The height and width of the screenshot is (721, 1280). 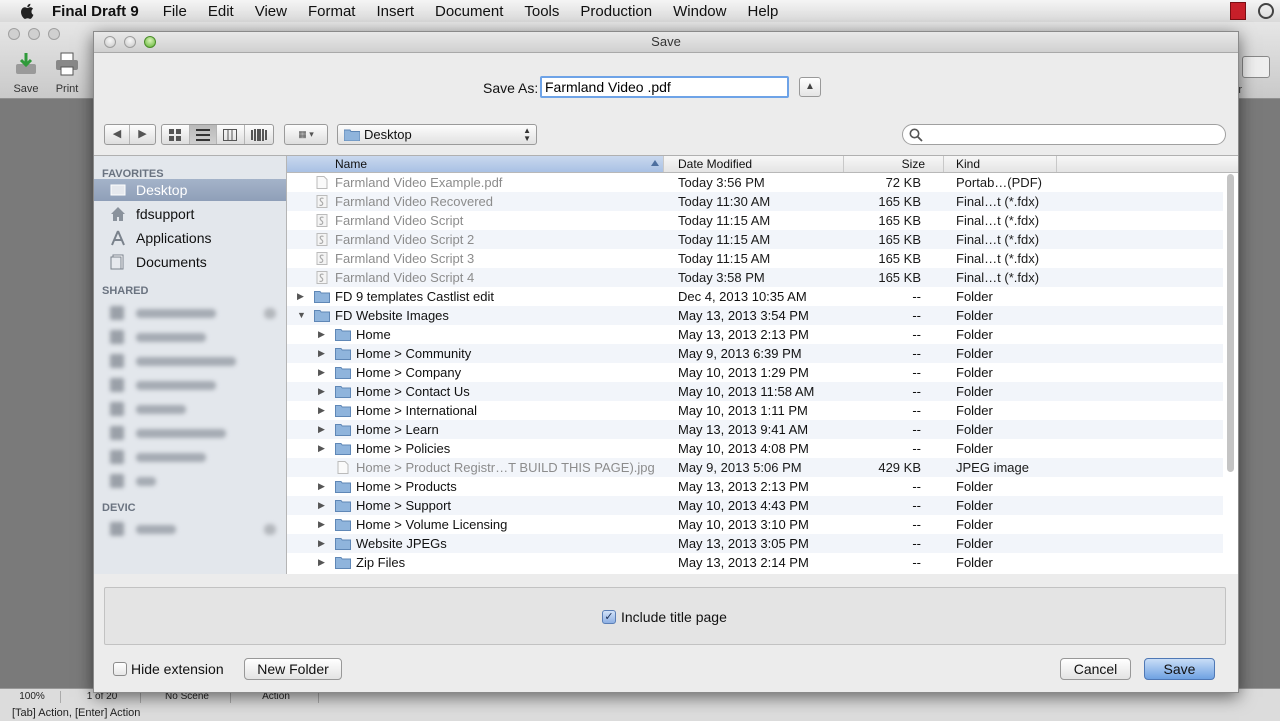 What do you see at coordinates (541, 11) in the screenshot?
I see `menu-tools: Tools` at bounding box center [541, 11].